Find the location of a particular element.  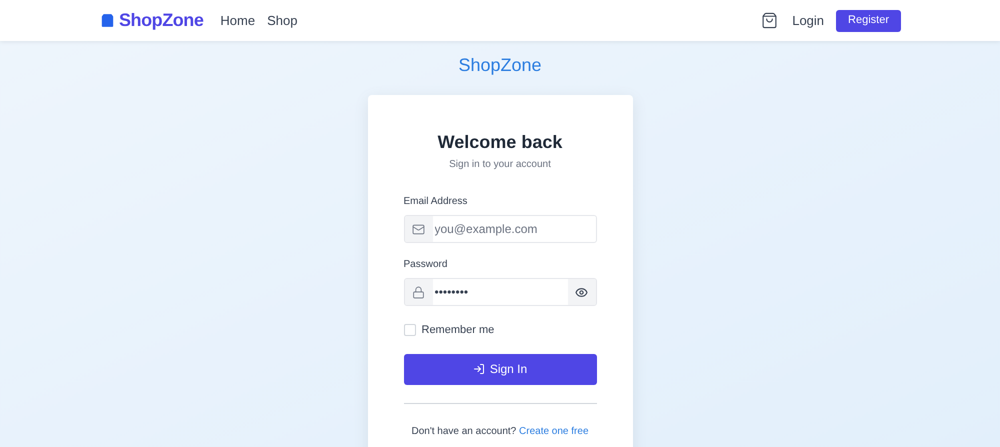

password-field: •••••••• is located at coordinates (500, 292).